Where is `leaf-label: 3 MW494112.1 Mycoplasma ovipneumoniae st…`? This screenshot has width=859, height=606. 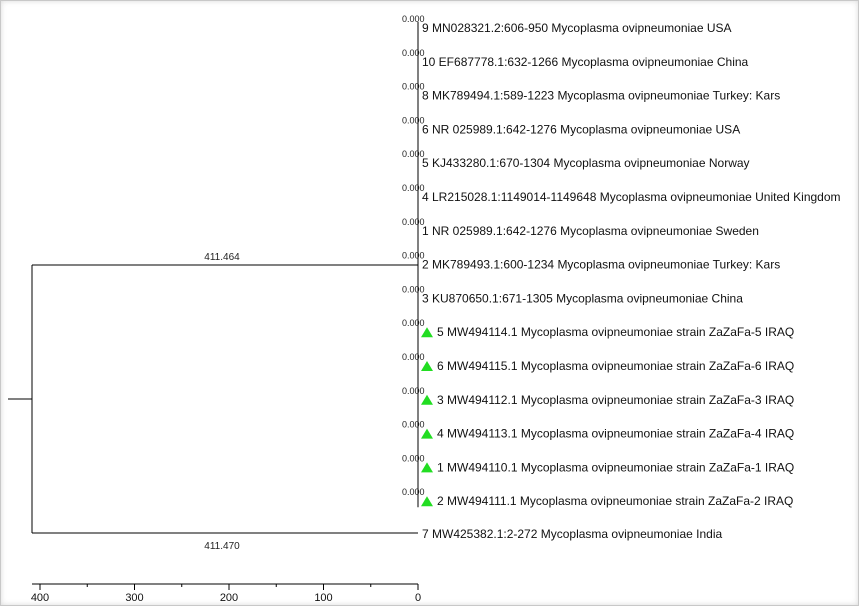 leaf-label: 3 MW494112.1 Mycoplasma ovipneumoniae st… is located at coordinates (615, 400).